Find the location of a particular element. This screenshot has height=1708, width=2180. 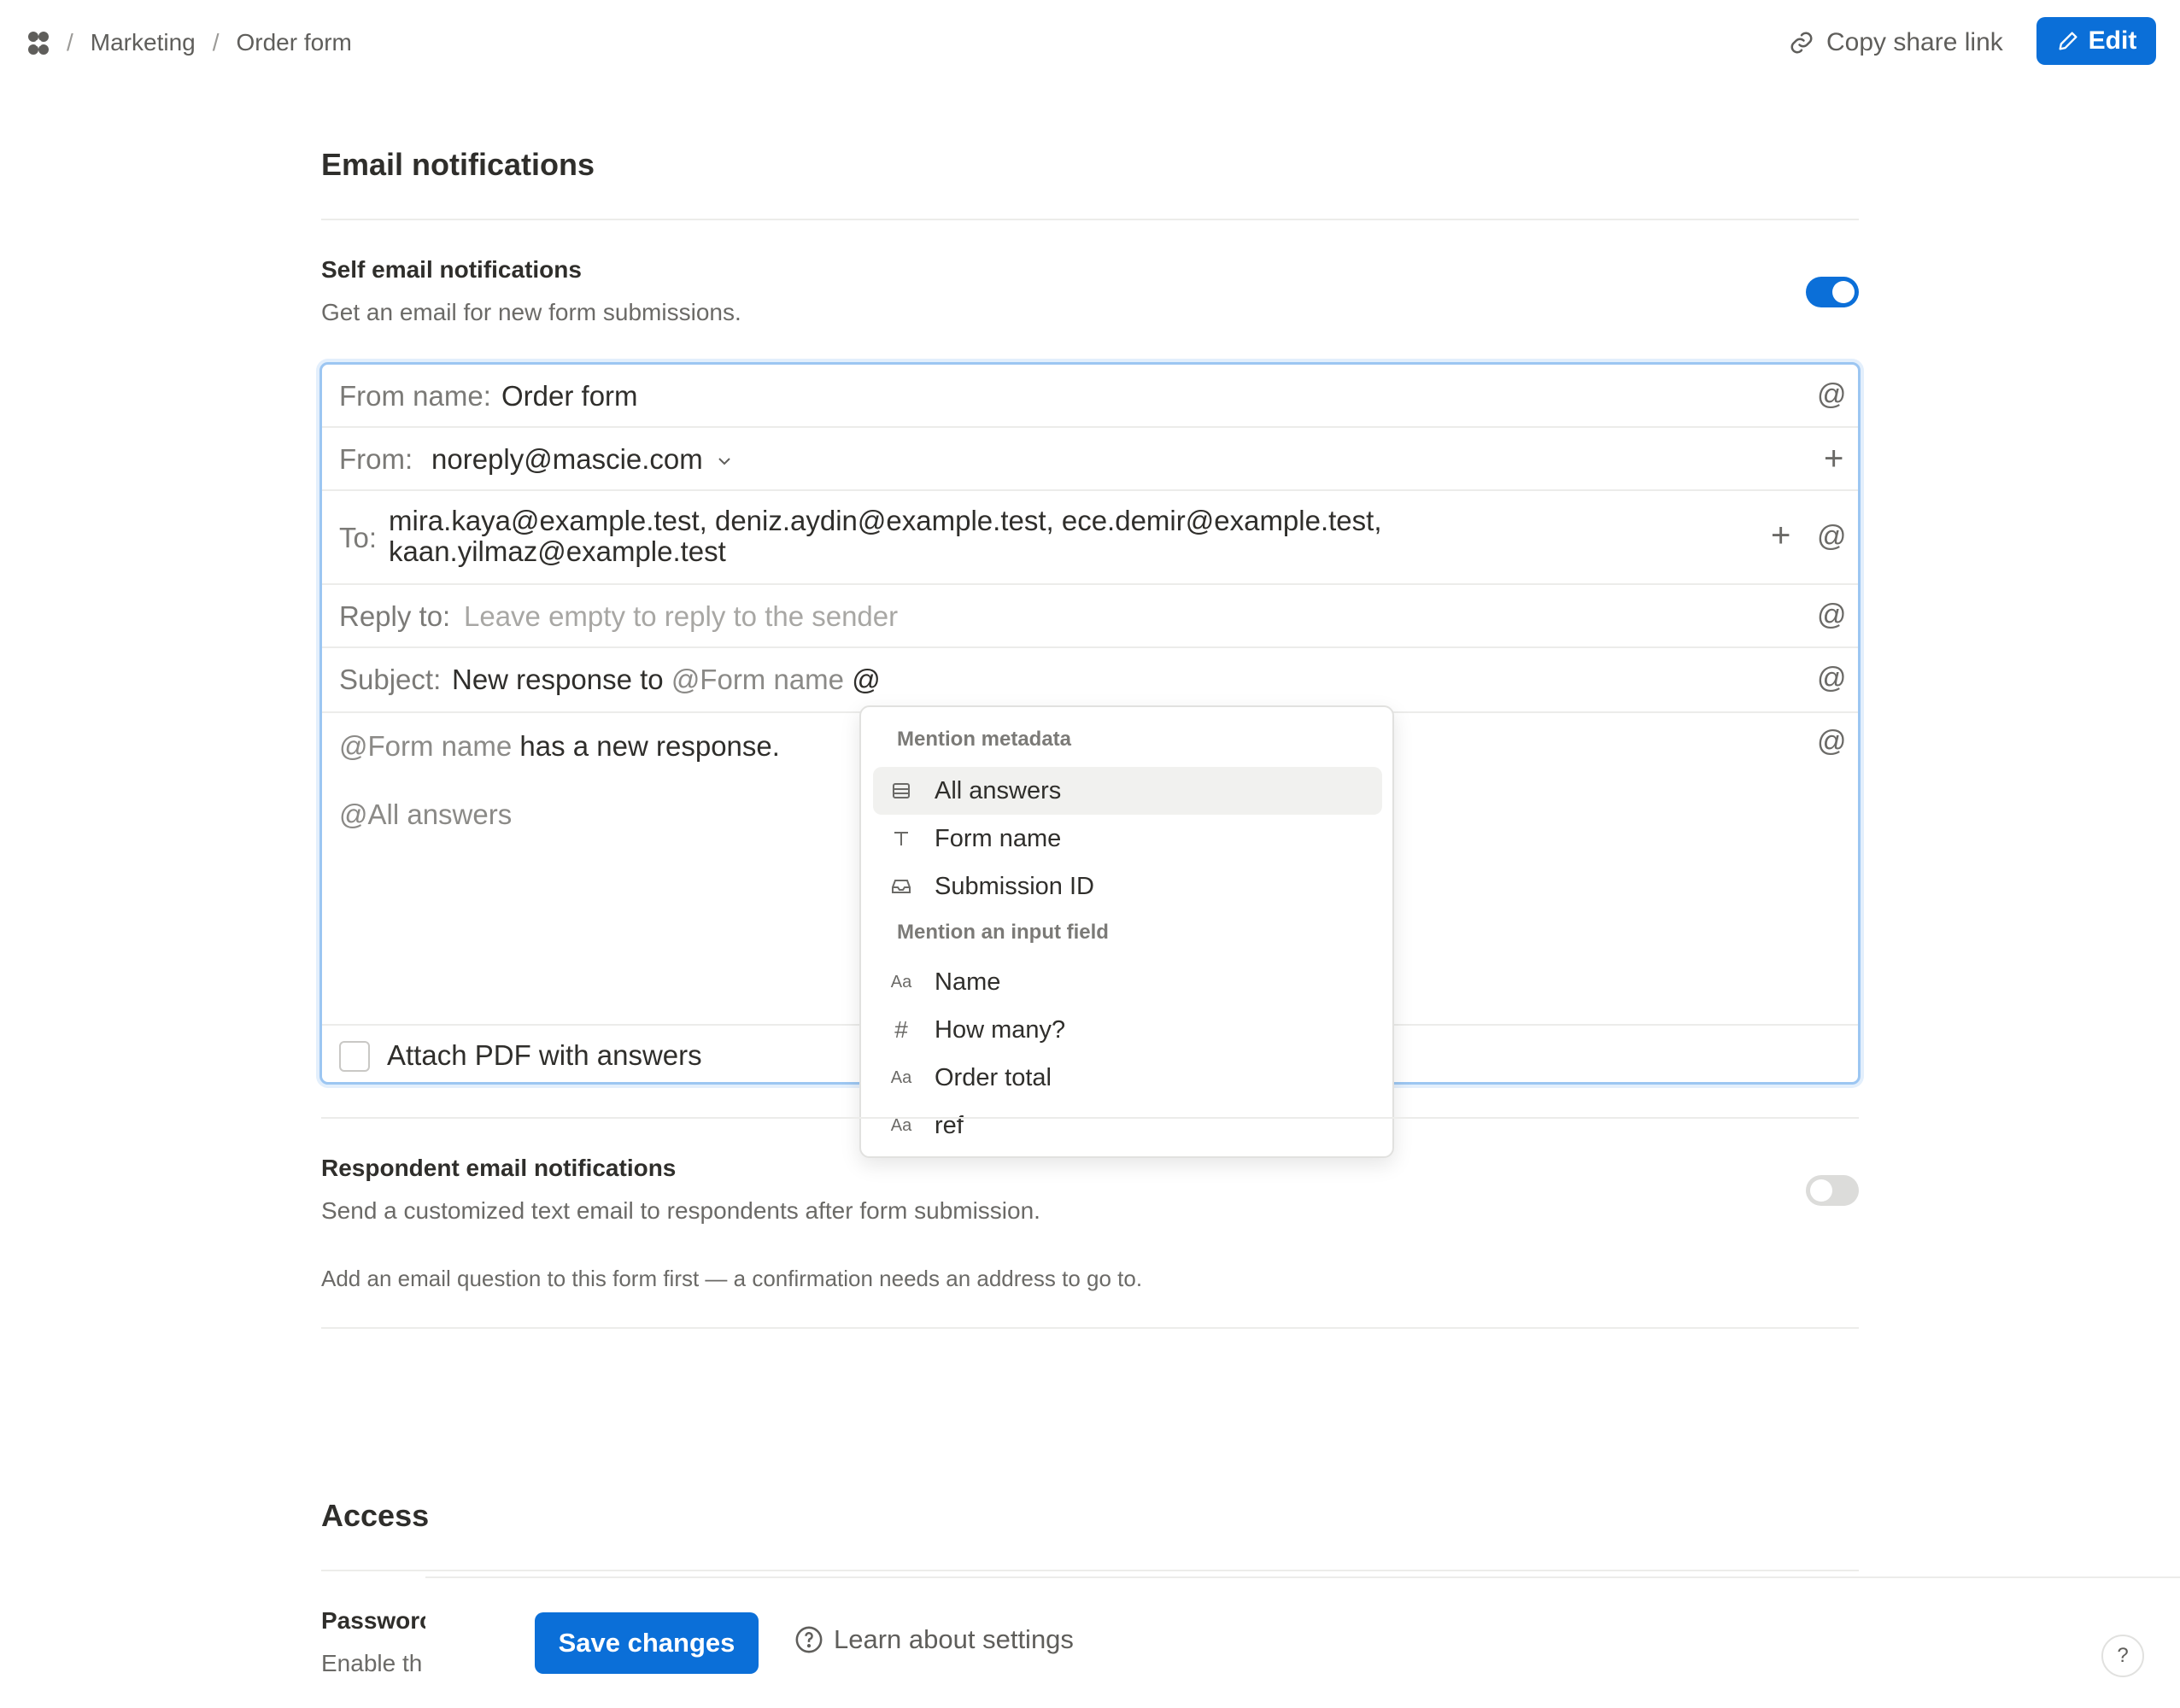

mention-item-ref: Aa ref is located at coordinates (1127, 1125).